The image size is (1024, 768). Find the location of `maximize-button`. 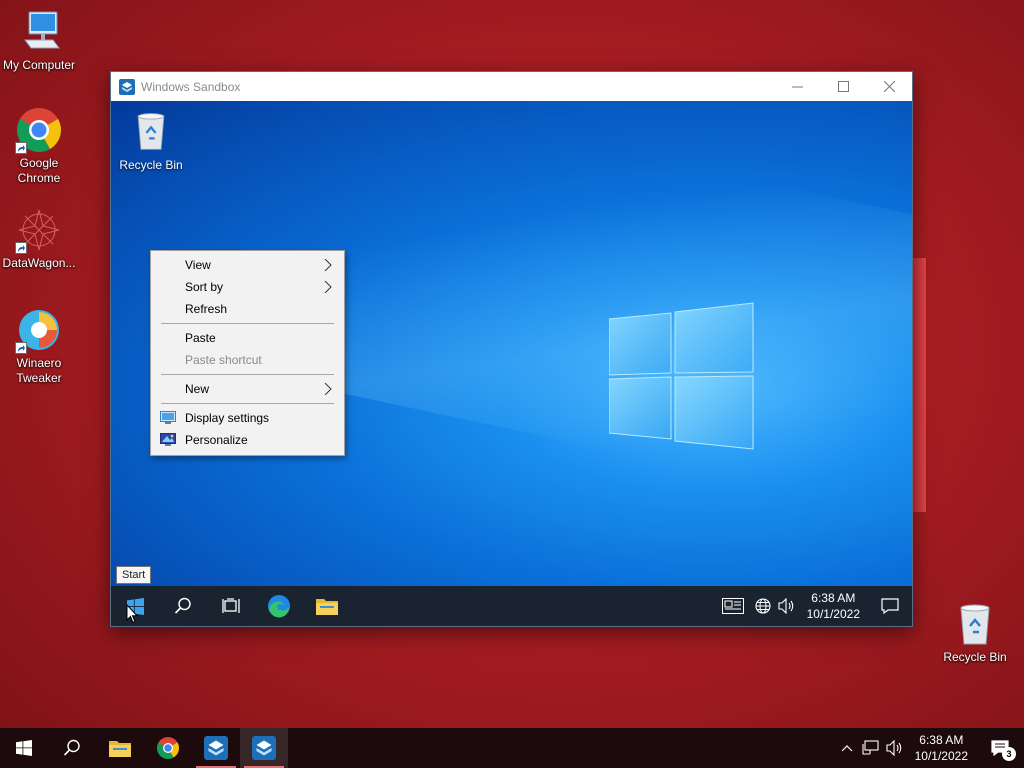

maximize-button is located at coordinates (843, 86).